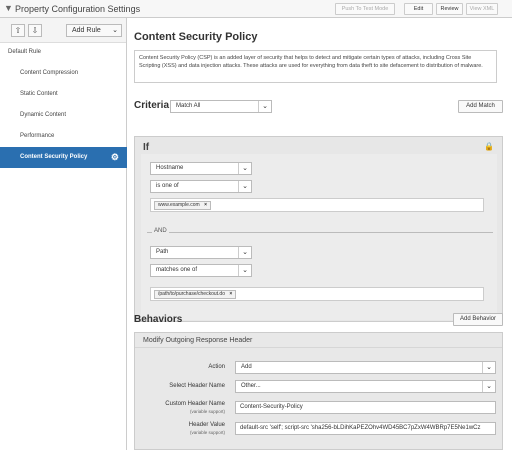 The height and width of the screenshot is (450, 512). Describe the element at coordinates (480, 106) in the screenshot. I see `add-match-button: Add Match` at that location.